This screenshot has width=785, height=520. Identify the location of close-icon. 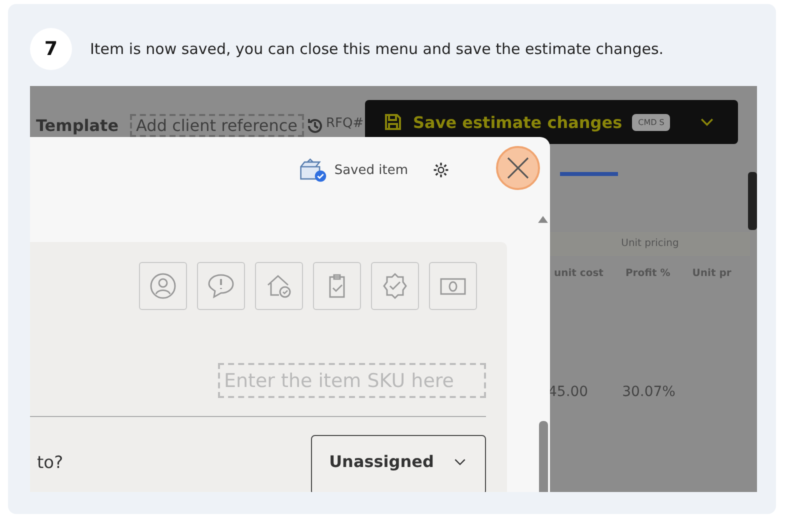
(518, 168).